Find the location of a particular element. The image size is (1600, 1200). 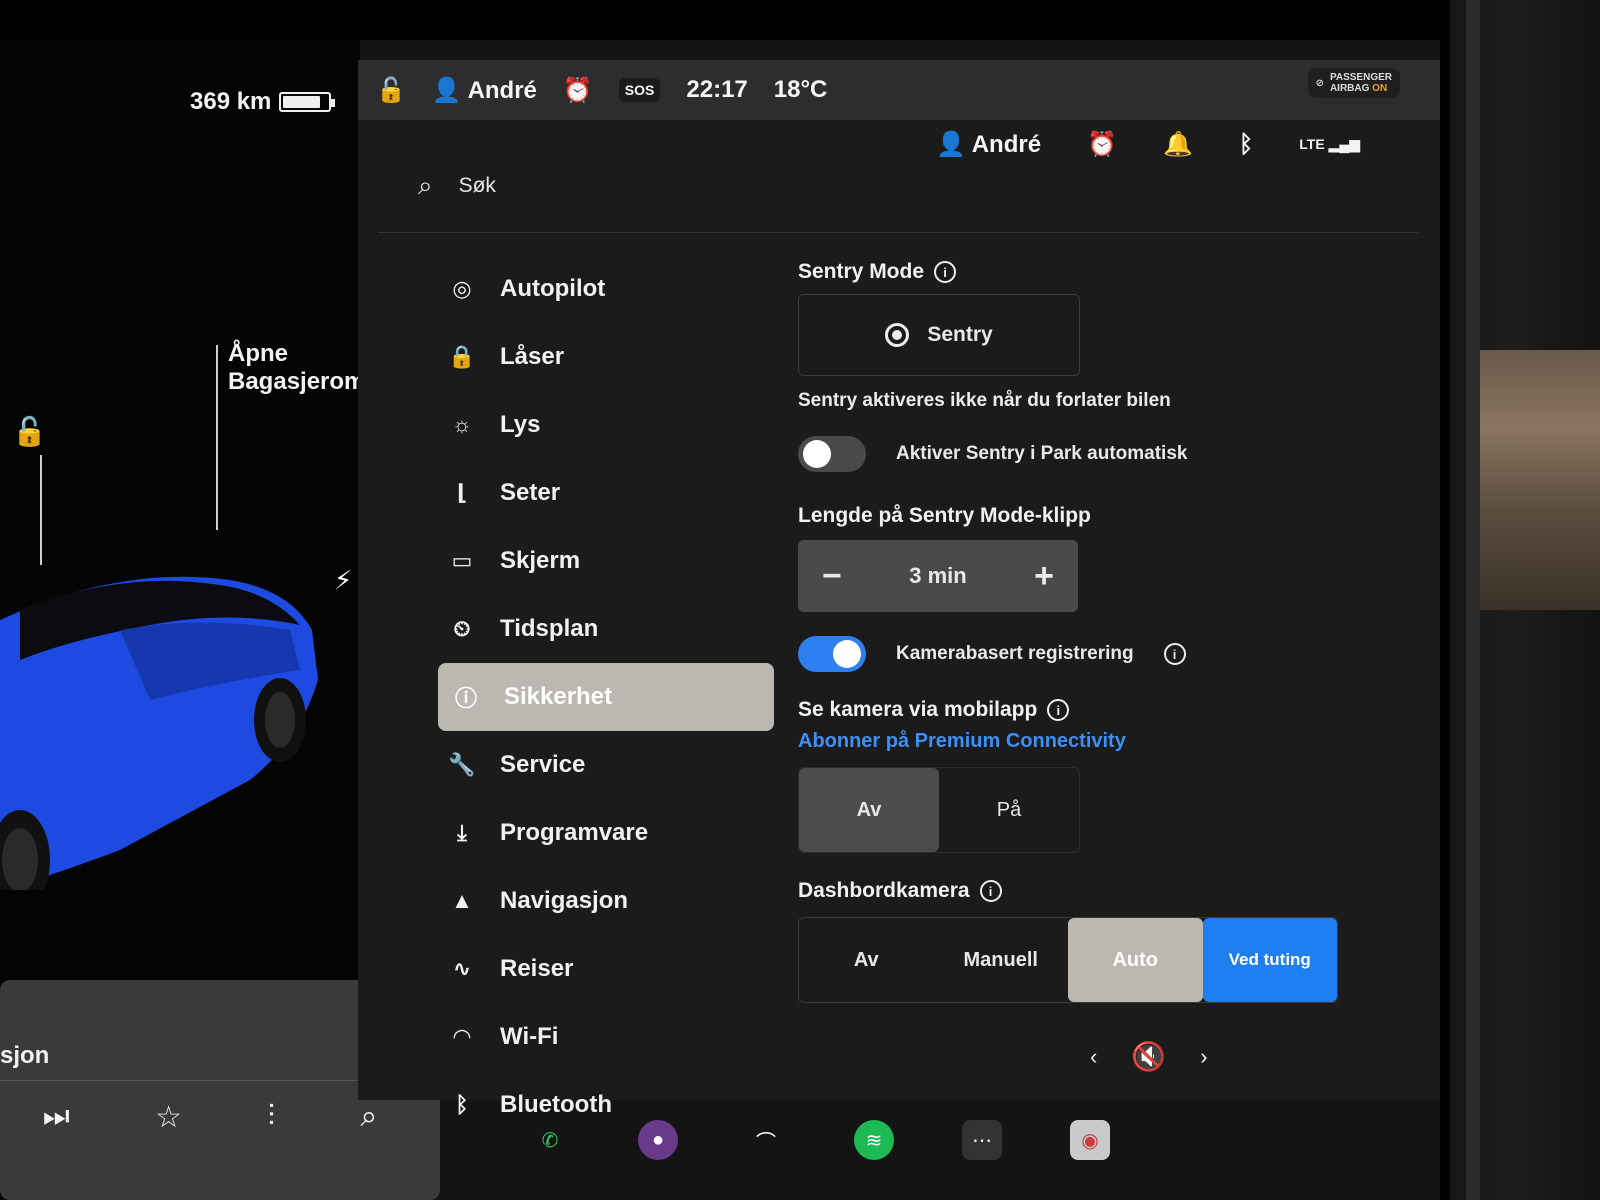

open-trunk-button: Åpne Bagasjerom is located at coordinates (296, 368).